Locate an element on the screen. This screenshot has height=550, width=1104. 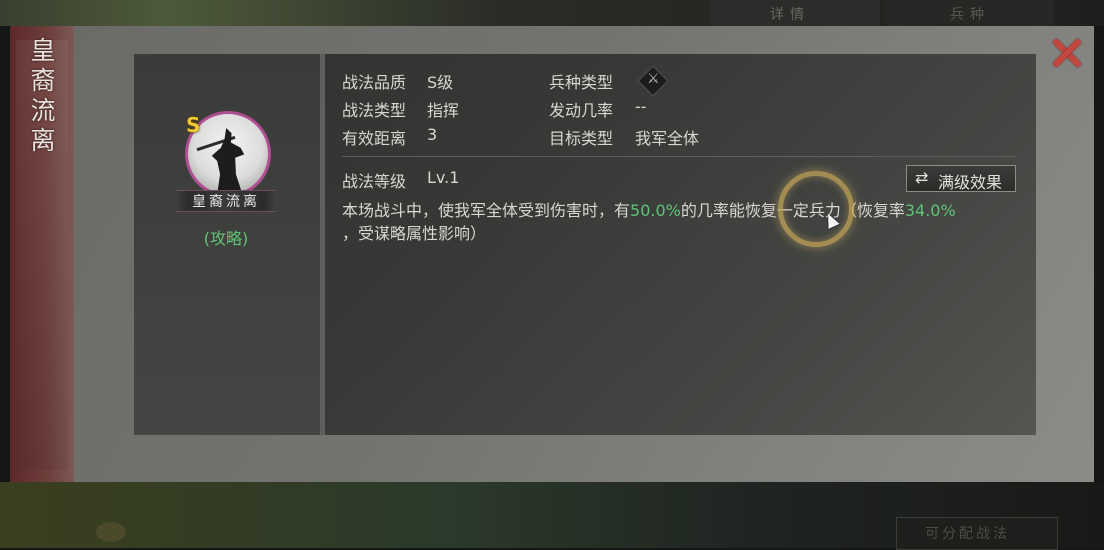
background-bottom-icon is located at coordinates (111, 532).